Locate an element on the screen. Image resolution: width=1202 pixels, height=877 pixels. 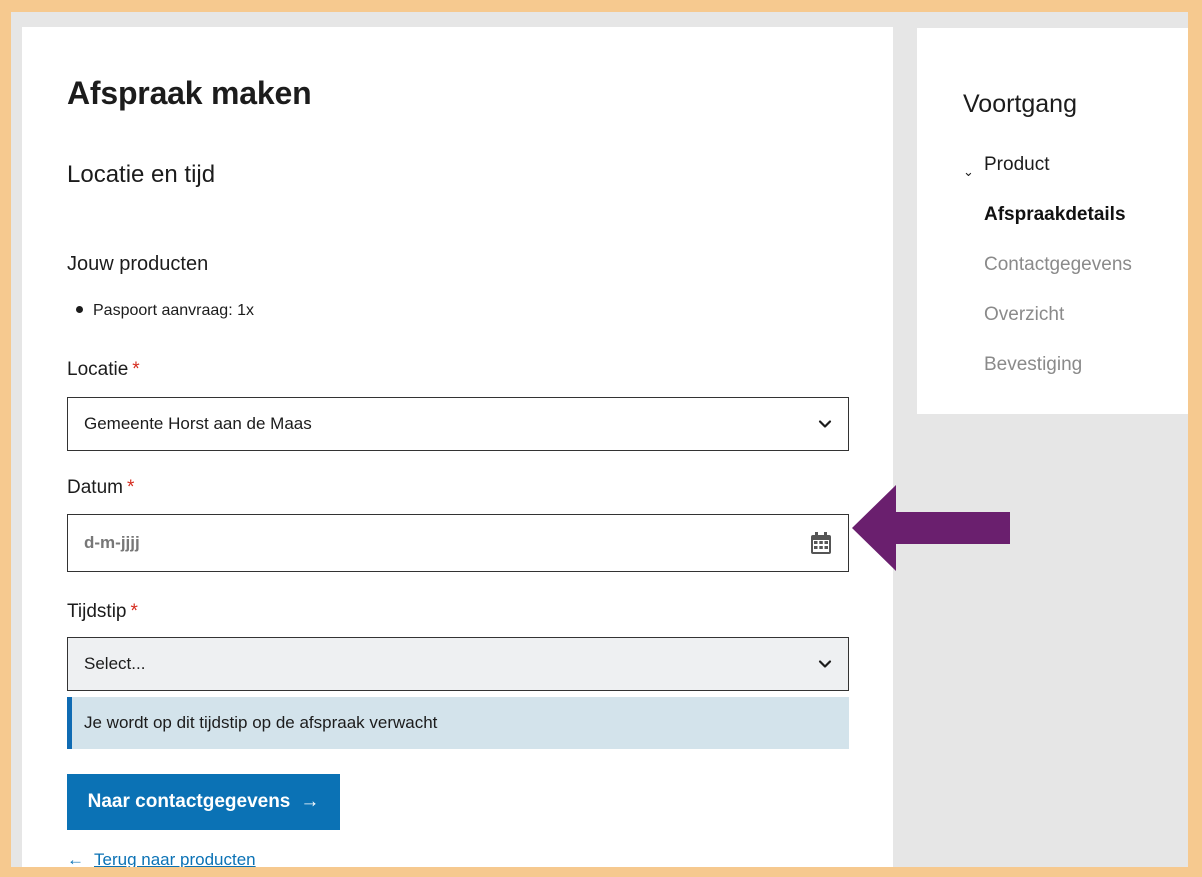
location-select: Gemeente Horst aan de Maas is located at coordinates (458, 424).